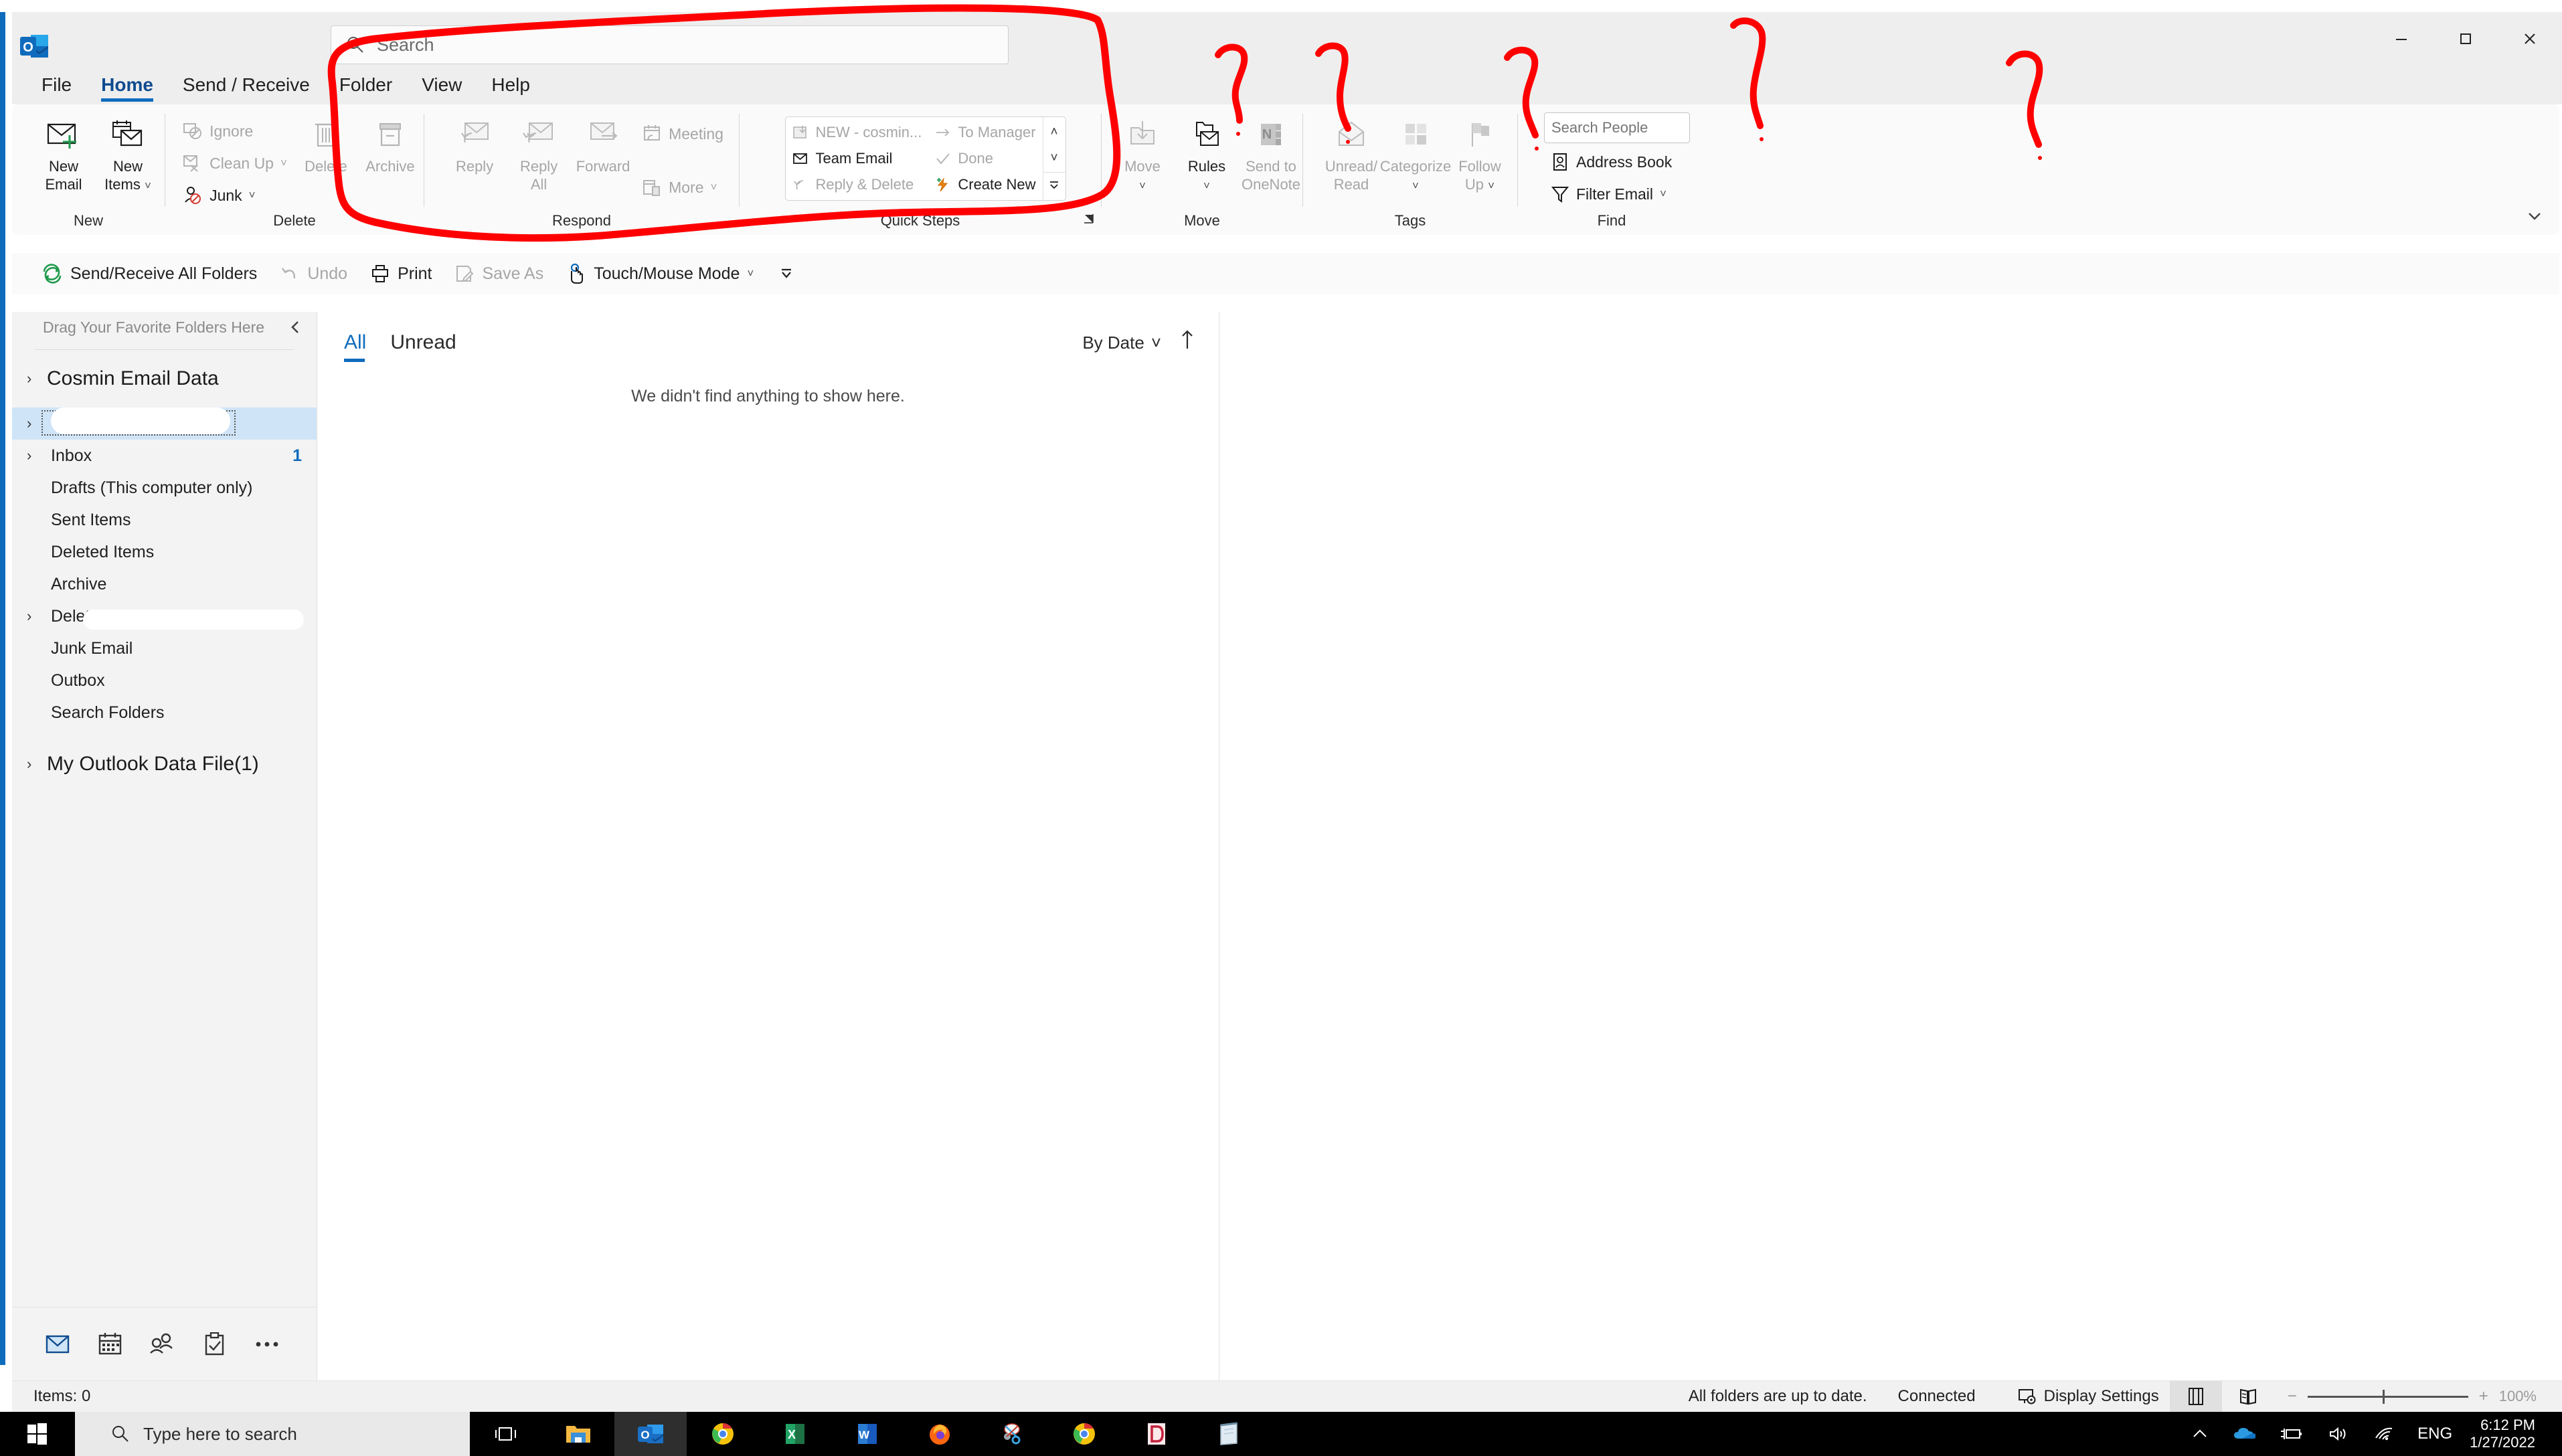 The height and width of the screenshot is (1456, 2562). Describe the element at coordinates (235, 131) in the screenshot. I see `ignore-button: Ignore` at that location.